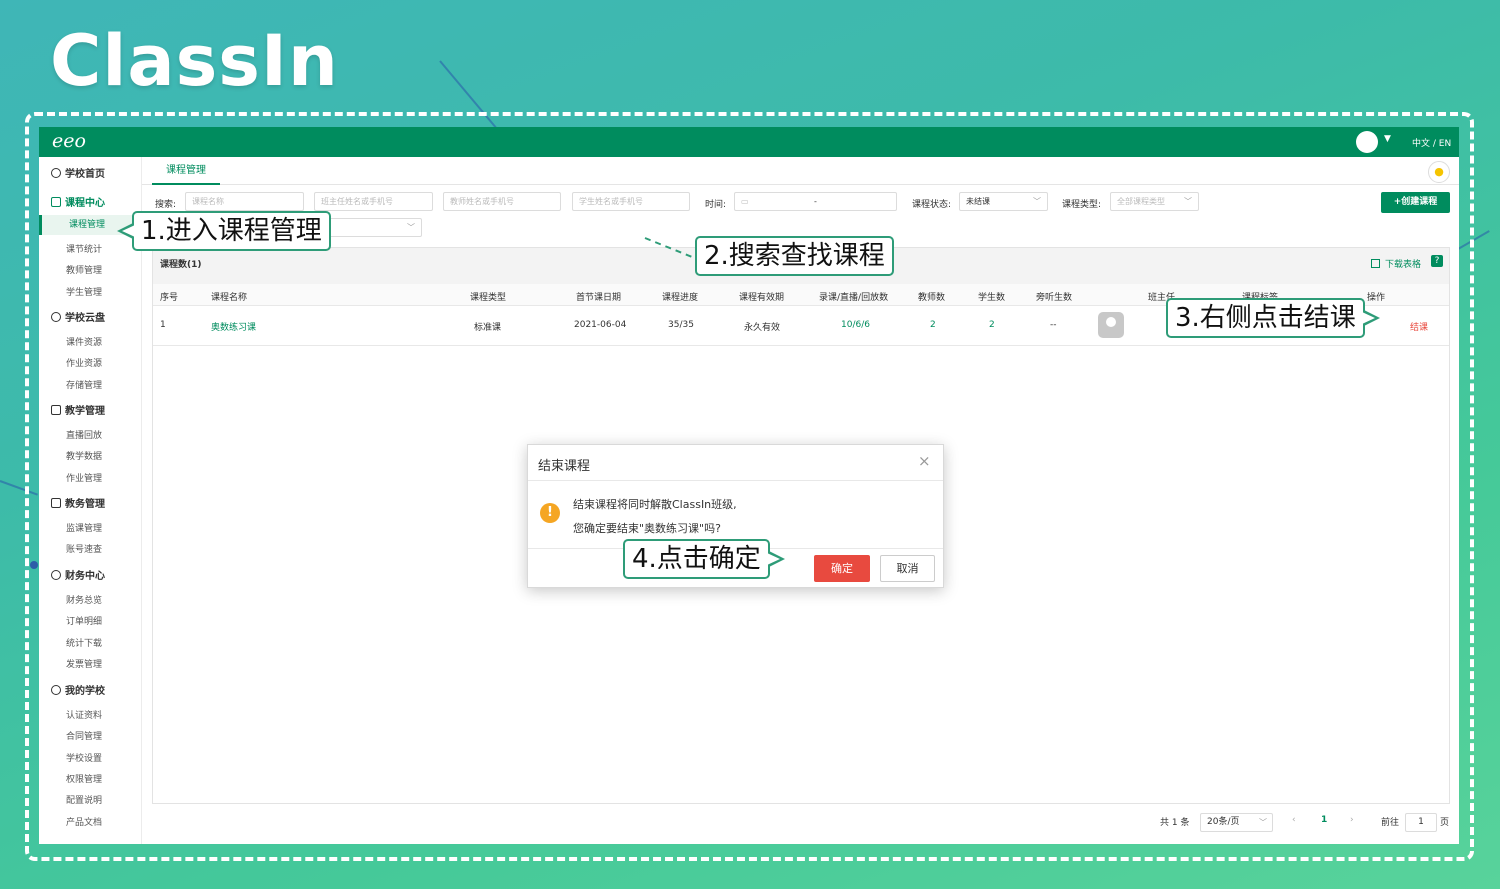  I want to click on sidebar-section-academic: 教务管理, so click(78, 502).